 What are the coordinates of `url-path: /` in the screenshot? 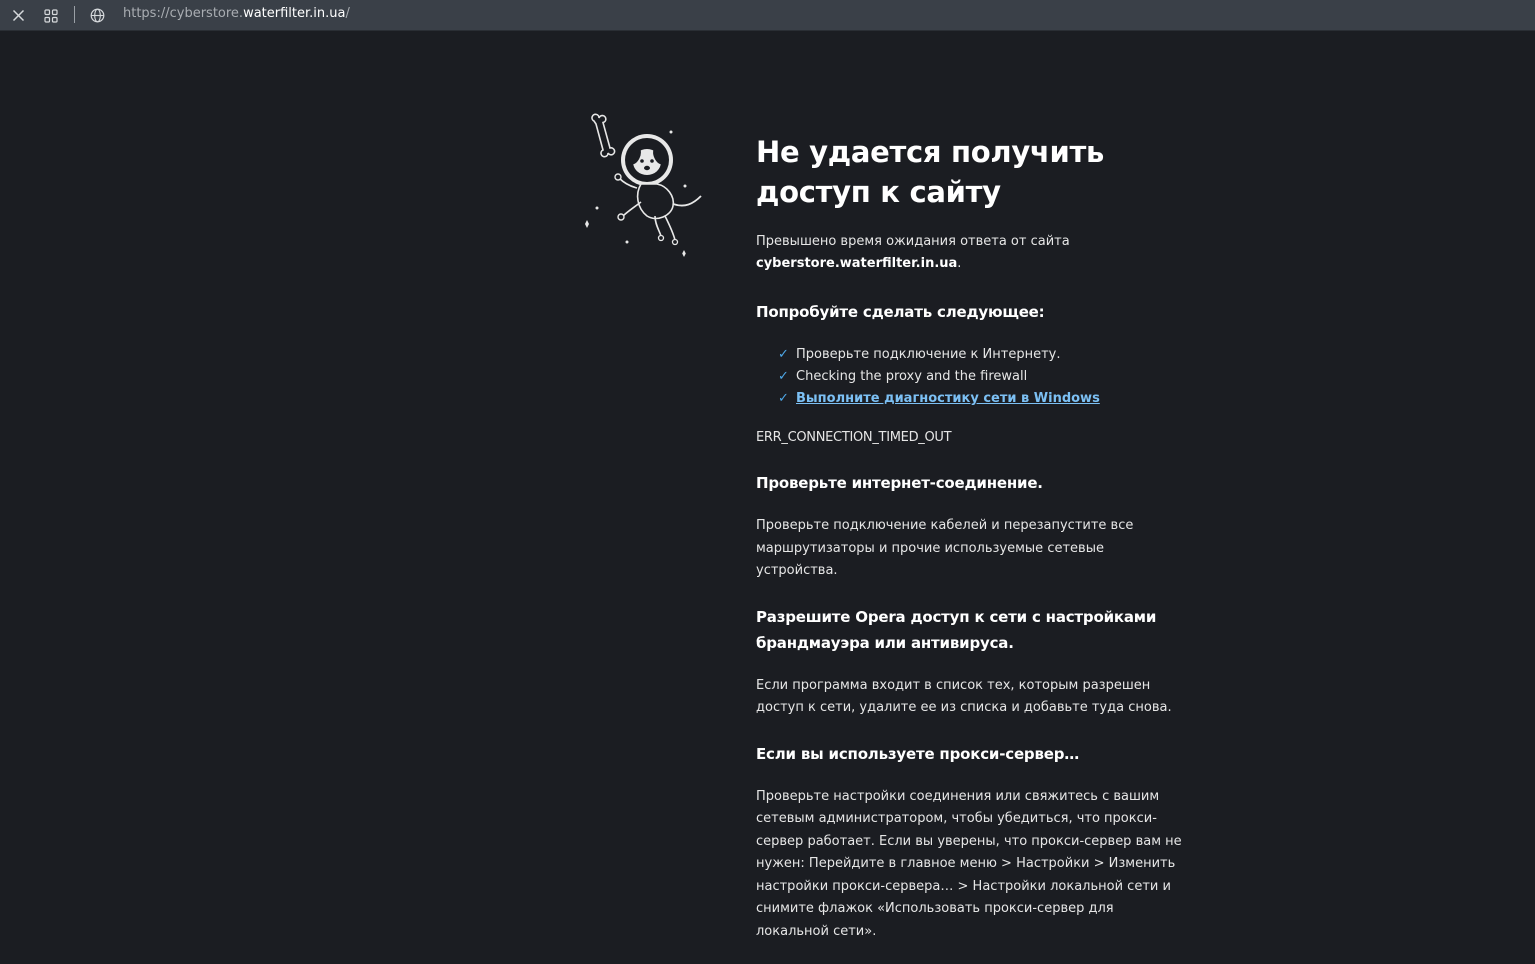 It's located at (347, 13).